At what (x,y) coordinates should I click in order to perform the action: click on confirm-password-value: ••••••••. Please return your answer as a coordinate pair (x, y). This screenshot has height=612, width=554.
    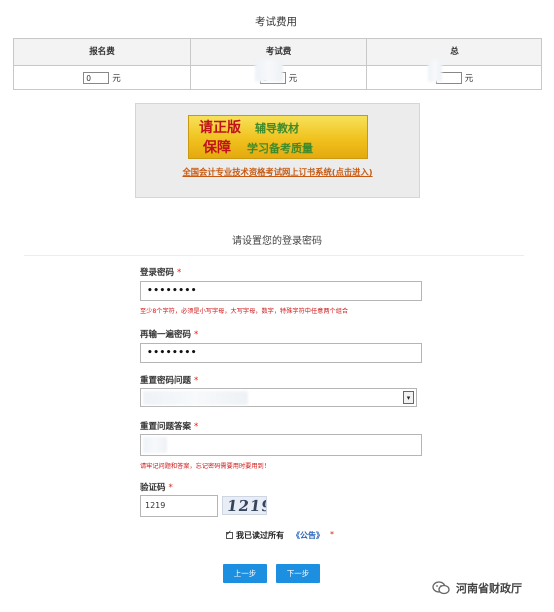
    Looking at the image, I should click on (172, 353).